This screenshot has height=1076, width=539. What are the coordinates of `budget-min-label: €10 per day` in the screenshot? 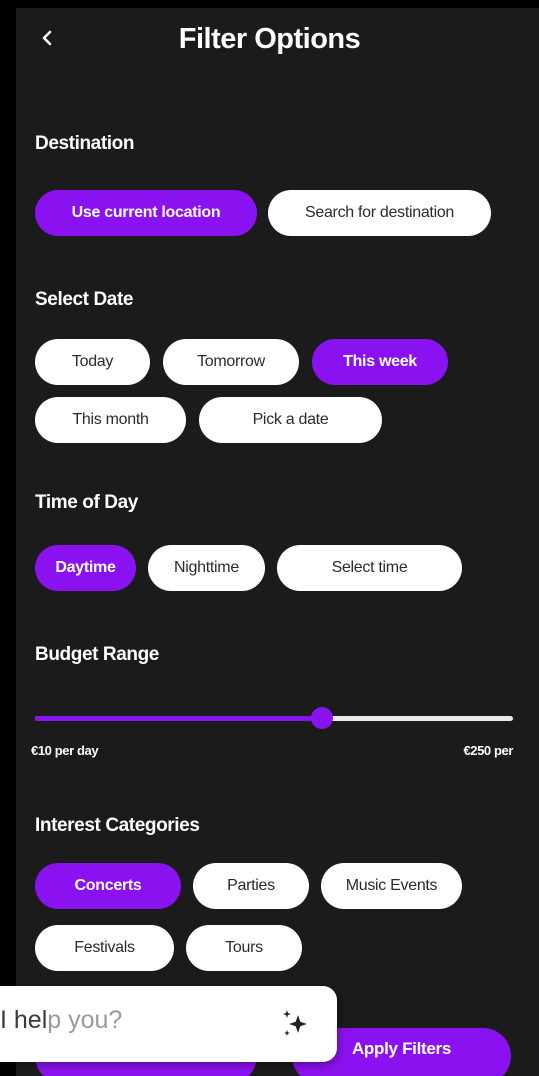 It's located at (65, 750).